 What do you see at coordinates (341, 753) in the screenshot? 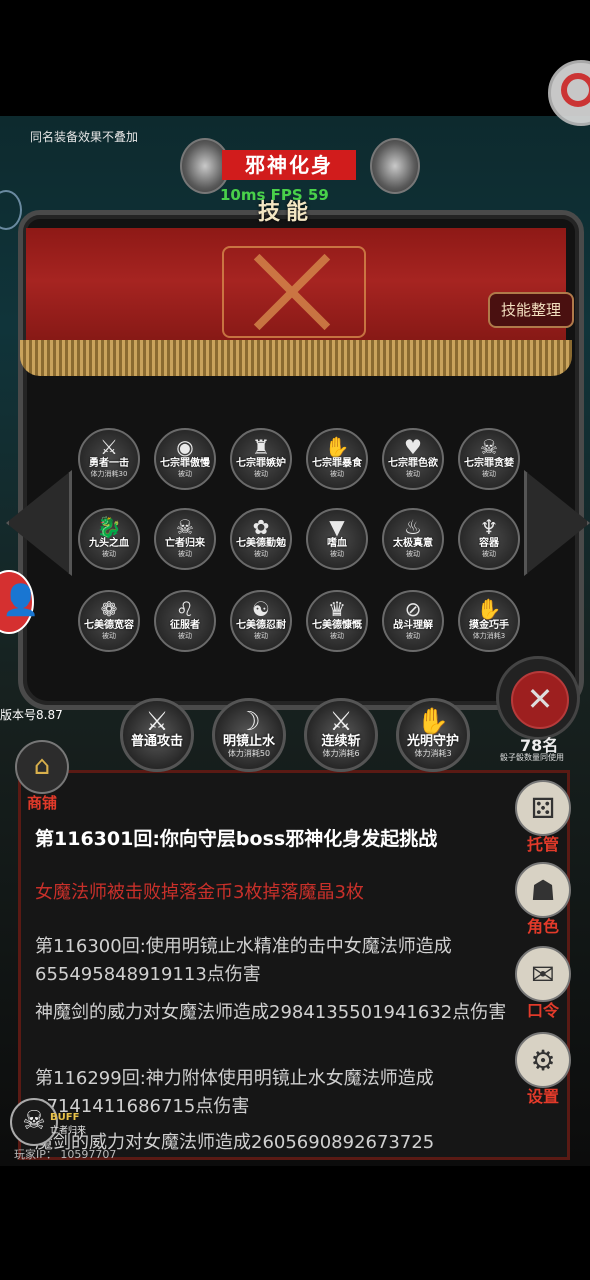
I see `quick-skill-cost: 体力消耗6` at bounding box center [341, 753].